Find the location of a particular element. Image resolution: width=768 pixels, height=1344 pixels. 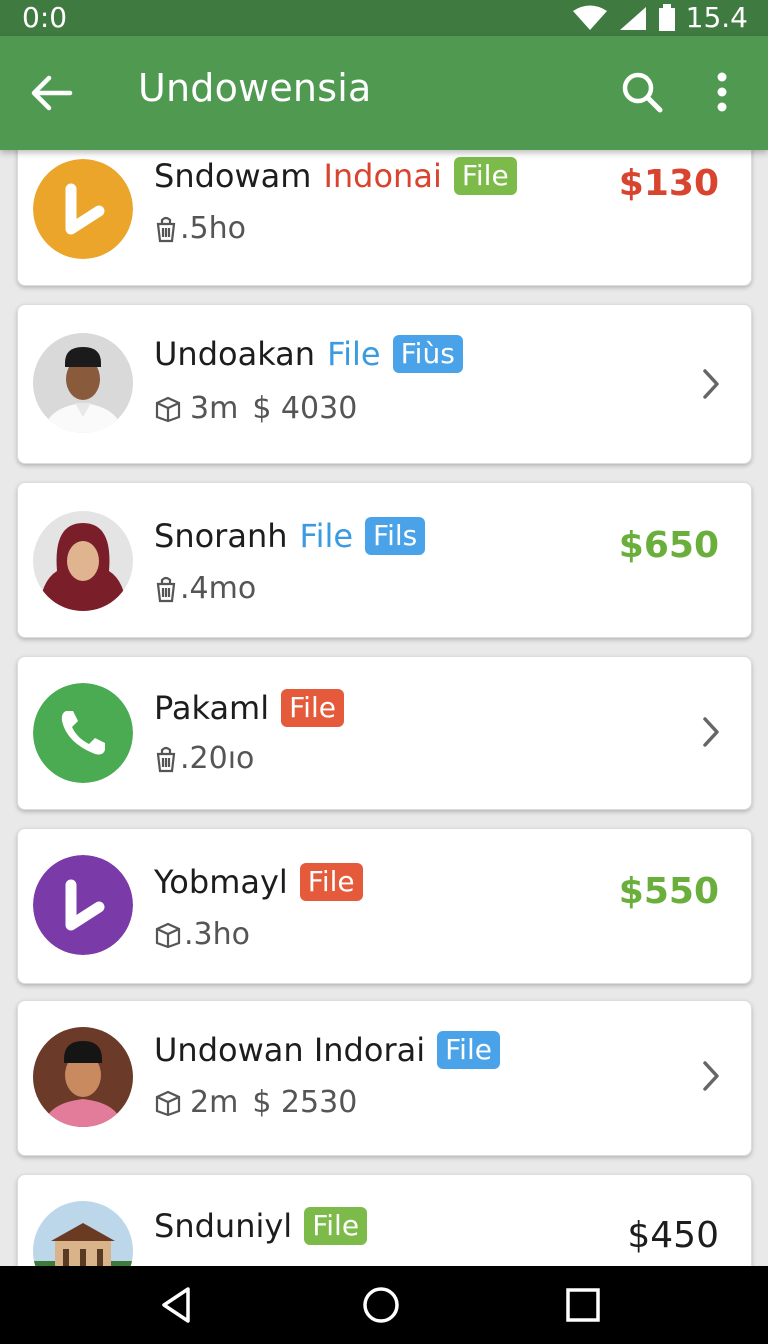

item-duration: .5ho is located at coordinates (213, 228).